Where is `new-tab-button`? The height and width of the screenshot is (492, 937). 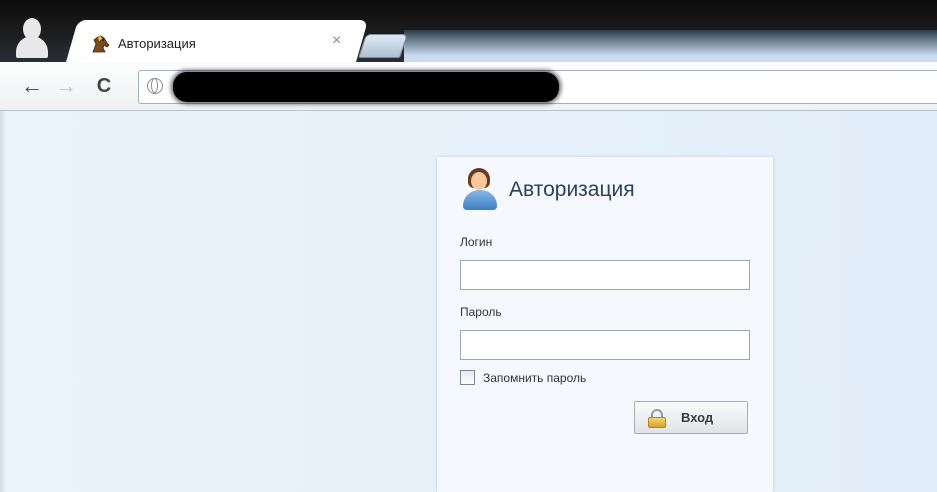
new-tab-button is located at coordinates (383, 46).